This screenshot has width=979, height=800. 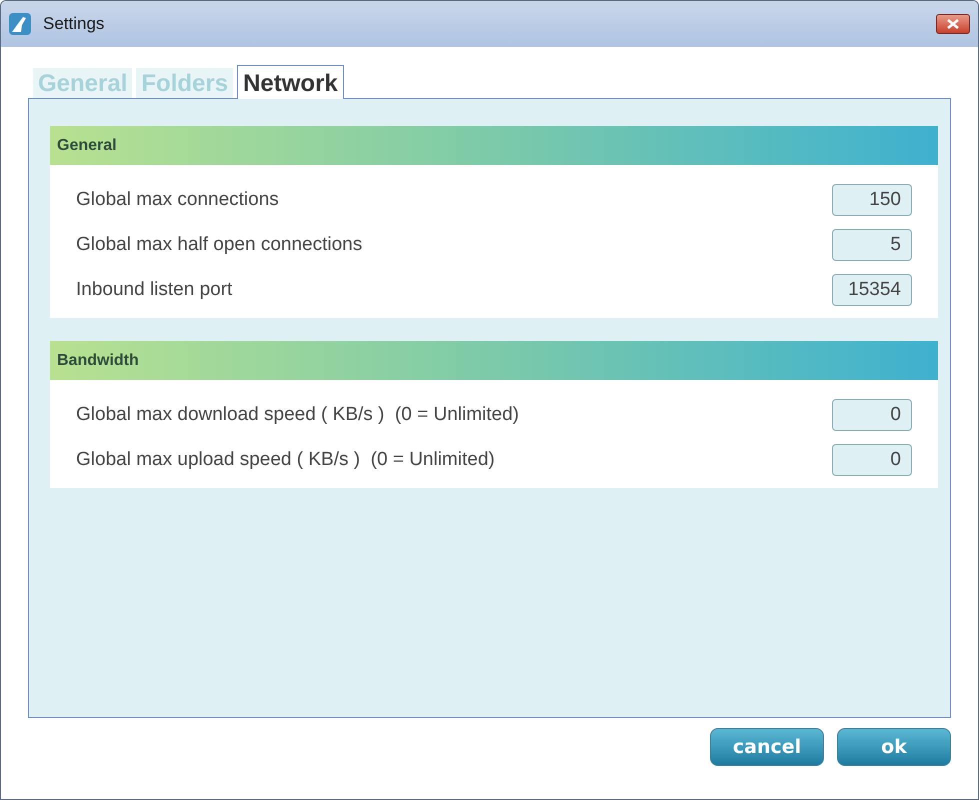 I want to click on tab: Network, so click(x=290, y=82).